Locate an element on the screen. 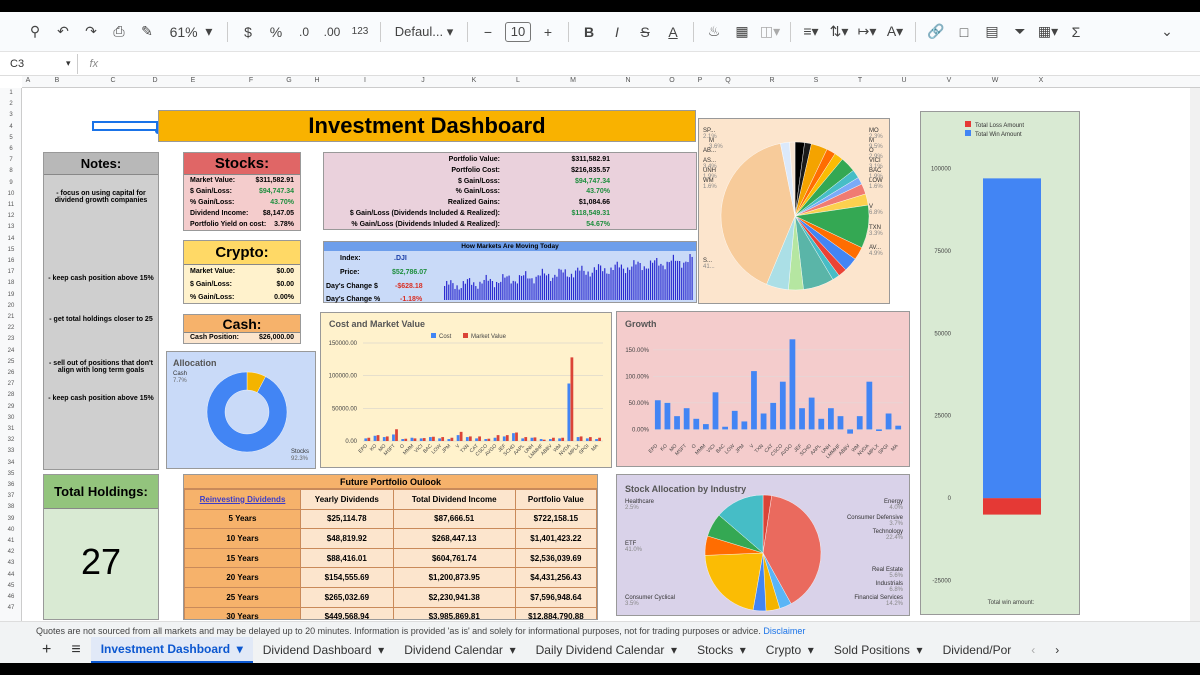 This screenshot has width=1200, height=675. filter-views-icon: ▦▾ is located at coordinates (1048, 32).